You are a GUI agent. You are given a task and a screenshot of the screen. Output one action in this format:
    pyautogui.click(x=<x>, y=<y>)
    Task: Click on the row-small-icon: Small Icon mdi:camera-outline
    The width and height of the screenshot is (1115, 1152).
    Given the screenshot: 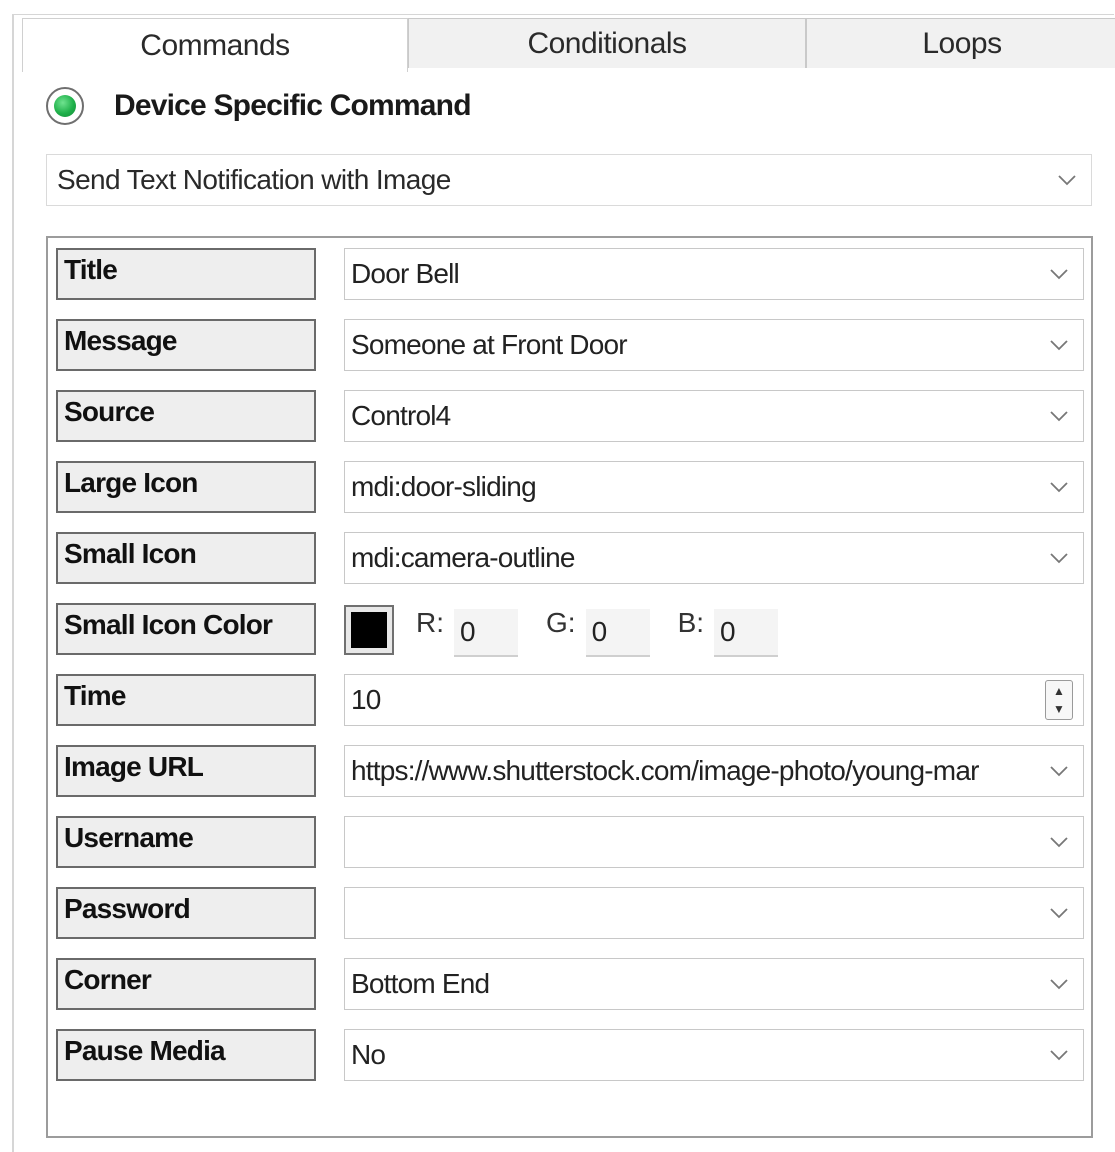 What is the action you would take?
    pyautogui.click(x=570, y=557)
    